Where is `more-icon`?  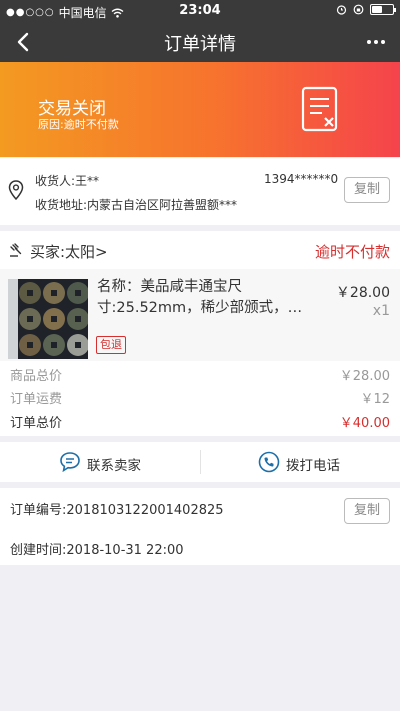 more-icon is located at coordinates (376, 42).